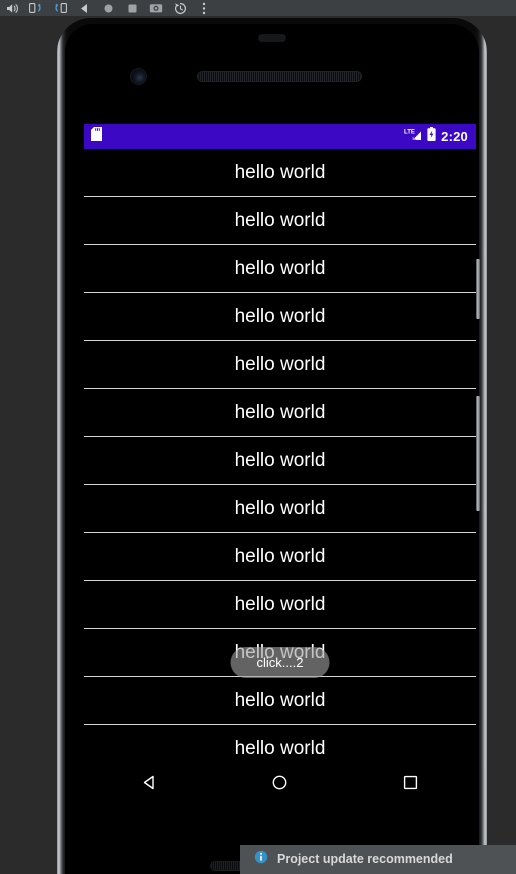 The width and height of the screenshot is (516, 874). What do you see at coordinates (454, 136) in the screenshot?
I see `status-bar-clock: 2:20` at bounding box center [454, 136].